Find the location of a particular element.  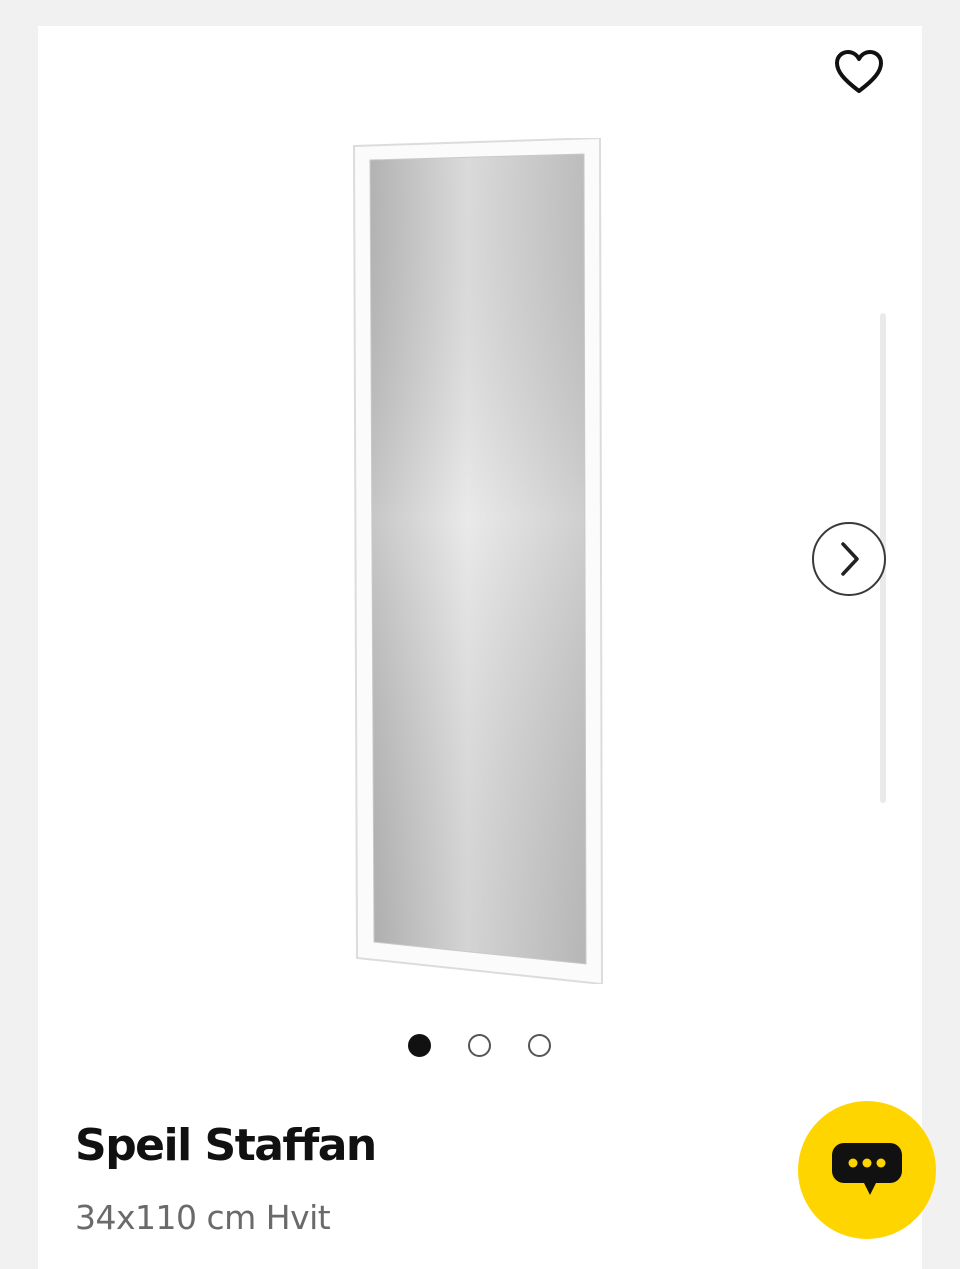

product-title: Speil Staffan is located at coordinates (226, 1145).